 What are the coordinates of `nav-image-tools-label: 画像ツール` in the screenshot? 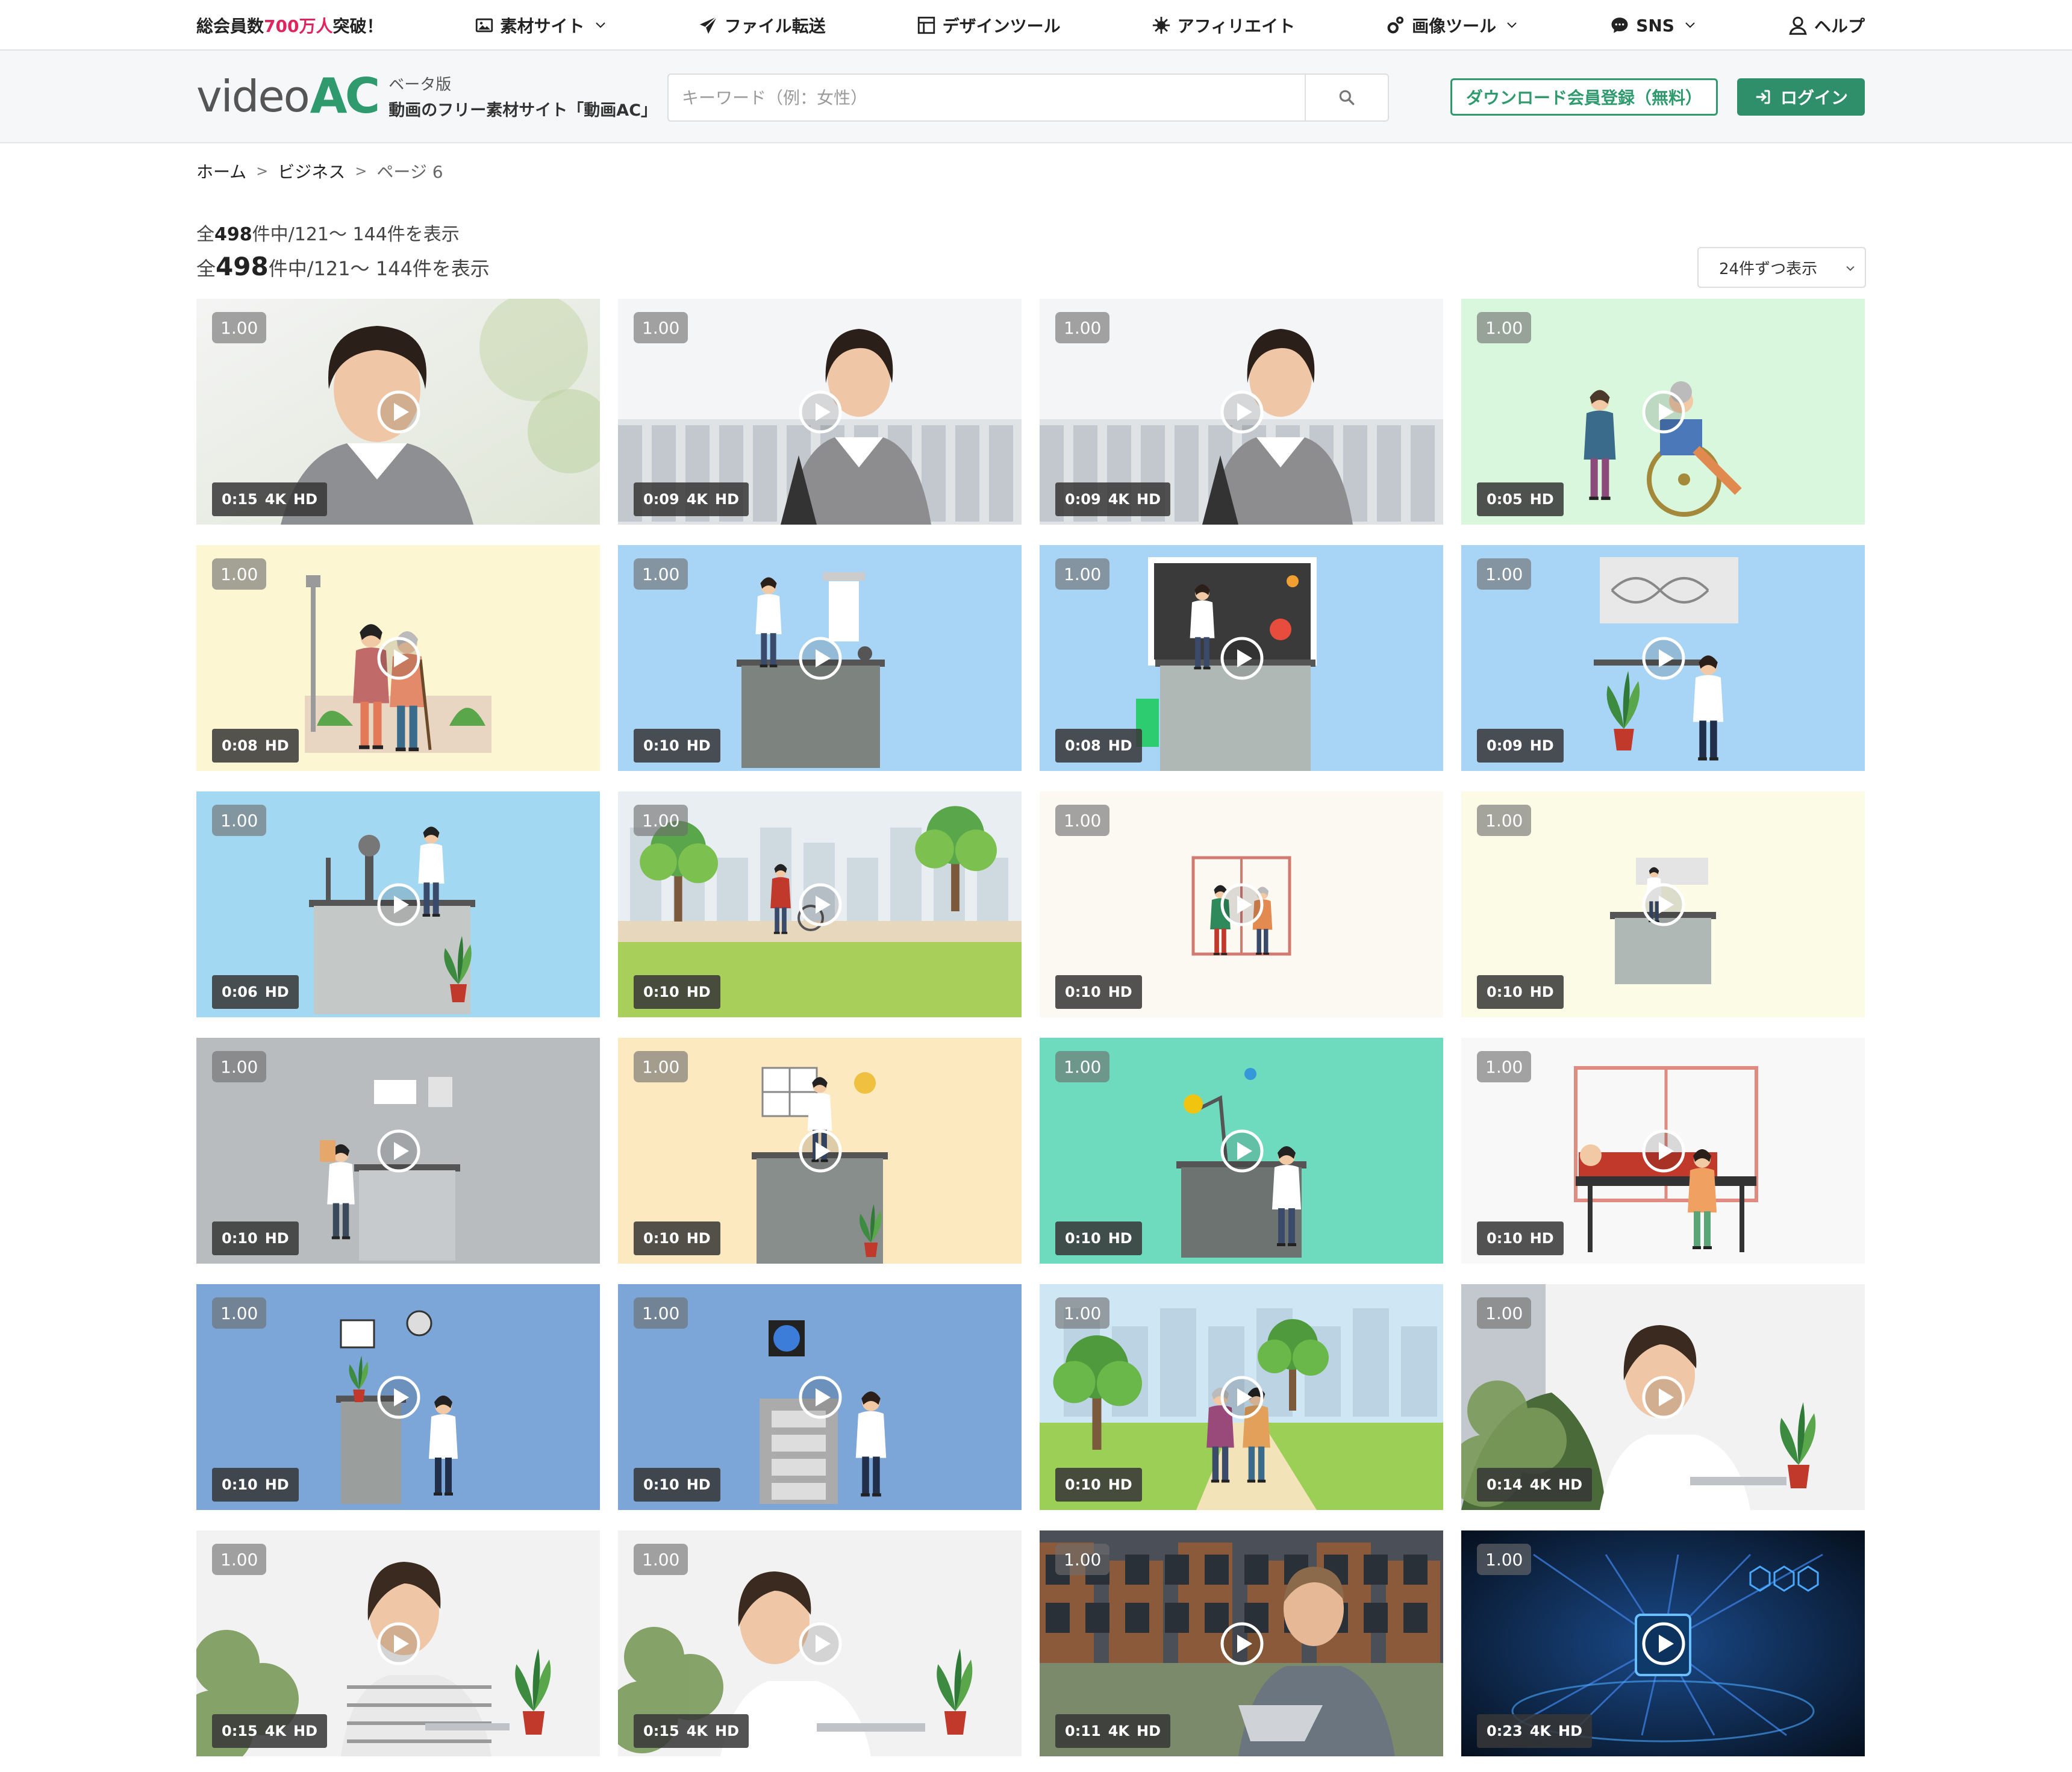 It's located at (1454, 26).